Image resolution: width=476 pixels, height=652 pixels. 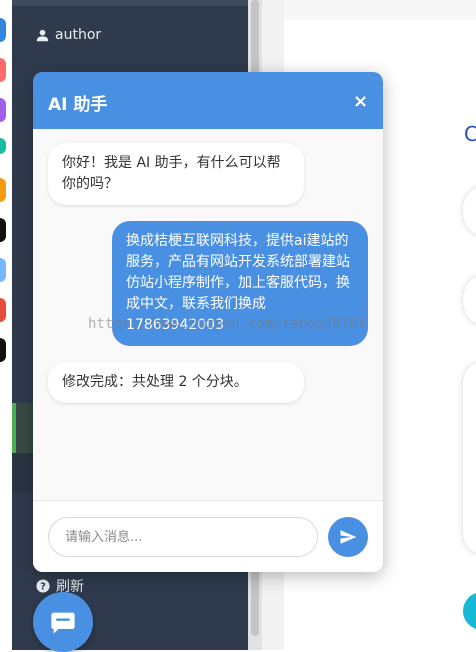 I want to click on bot-message: 你好！我是 AI 助手，有什么可以帮你的吗？, so click(x=176, y=174).